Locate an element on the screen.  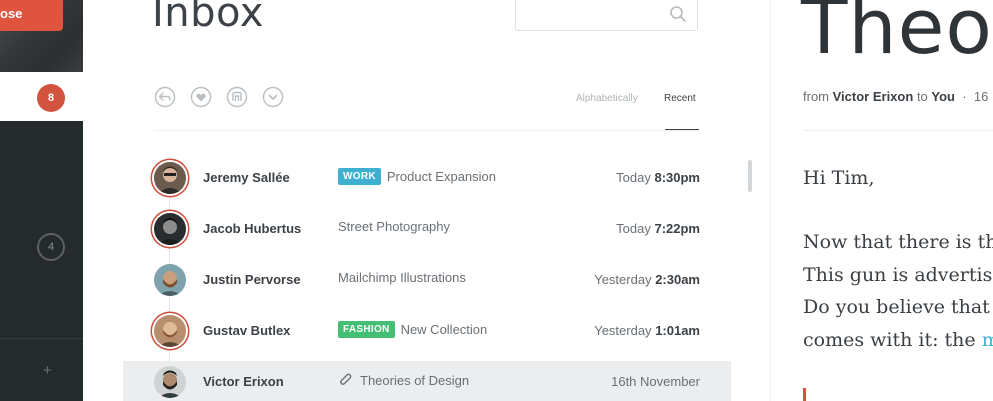
quote-bar is located at coordinates (804, 394).